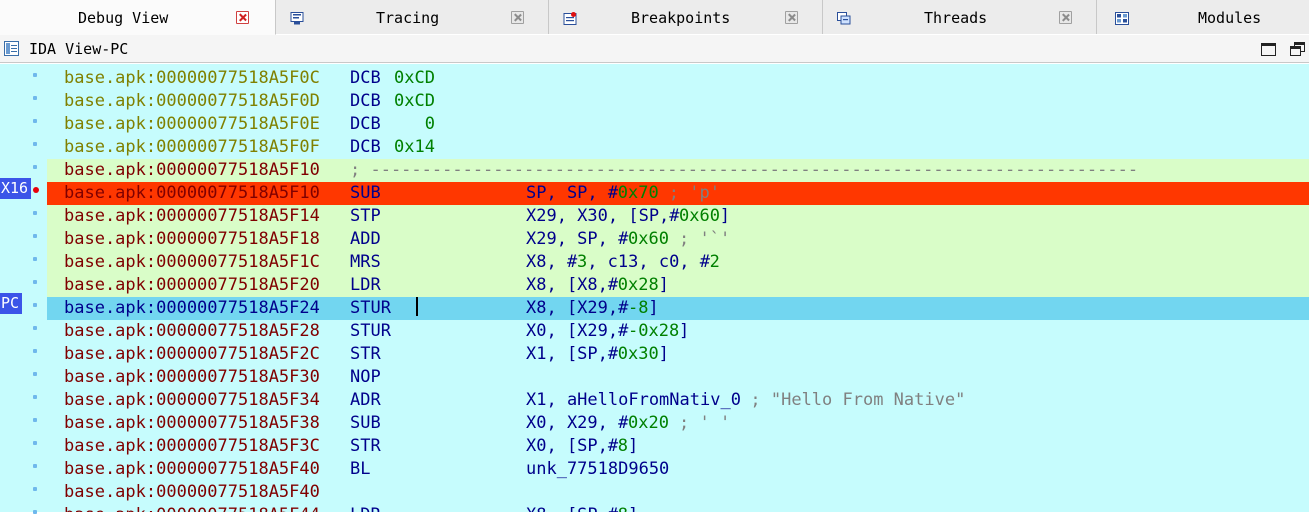 This screenshot has height=514, width=1309. What do you see at coordinates (1298, 49) in the screenshot?
I see `restore-icon` at bounding box center [1298, 49].